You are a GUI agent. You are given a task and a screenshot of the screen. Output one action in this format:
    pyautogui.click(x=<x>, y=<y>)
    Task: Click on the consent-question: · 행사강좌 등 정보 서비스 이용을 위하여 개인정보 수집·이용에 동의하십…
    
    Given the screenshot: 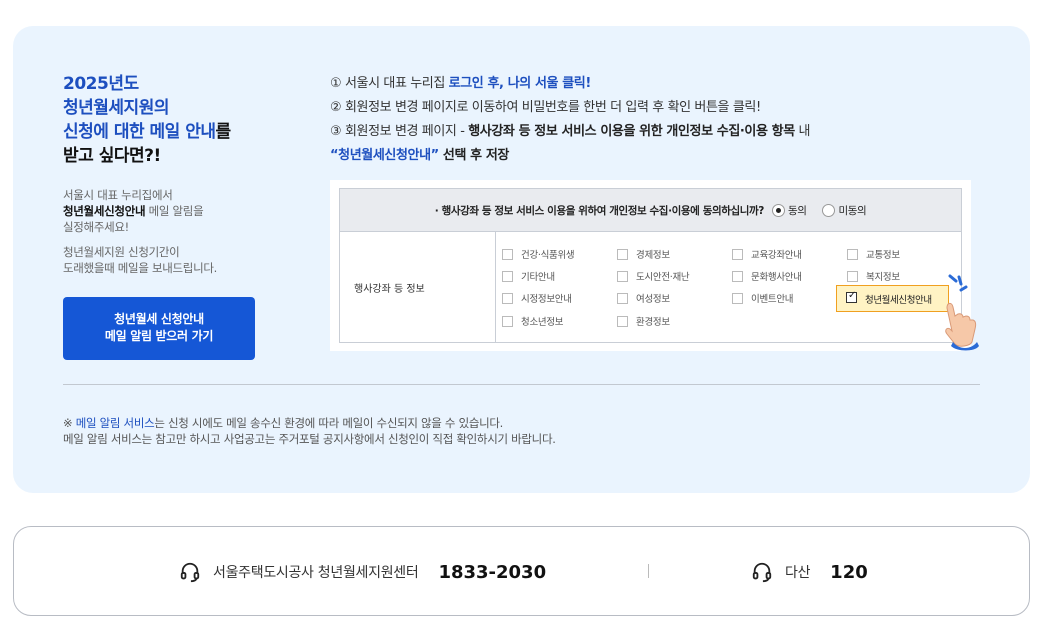 What is the action you would take?
    pyautogui.click(x=599, y=210)
    